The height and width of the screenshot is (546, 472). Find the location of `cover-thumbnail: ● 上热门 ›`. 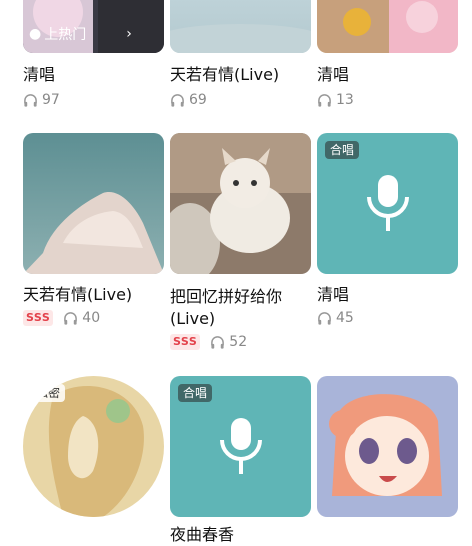

cover-thumbnail: ● 上热门 › is located at coordinates (93, 26).